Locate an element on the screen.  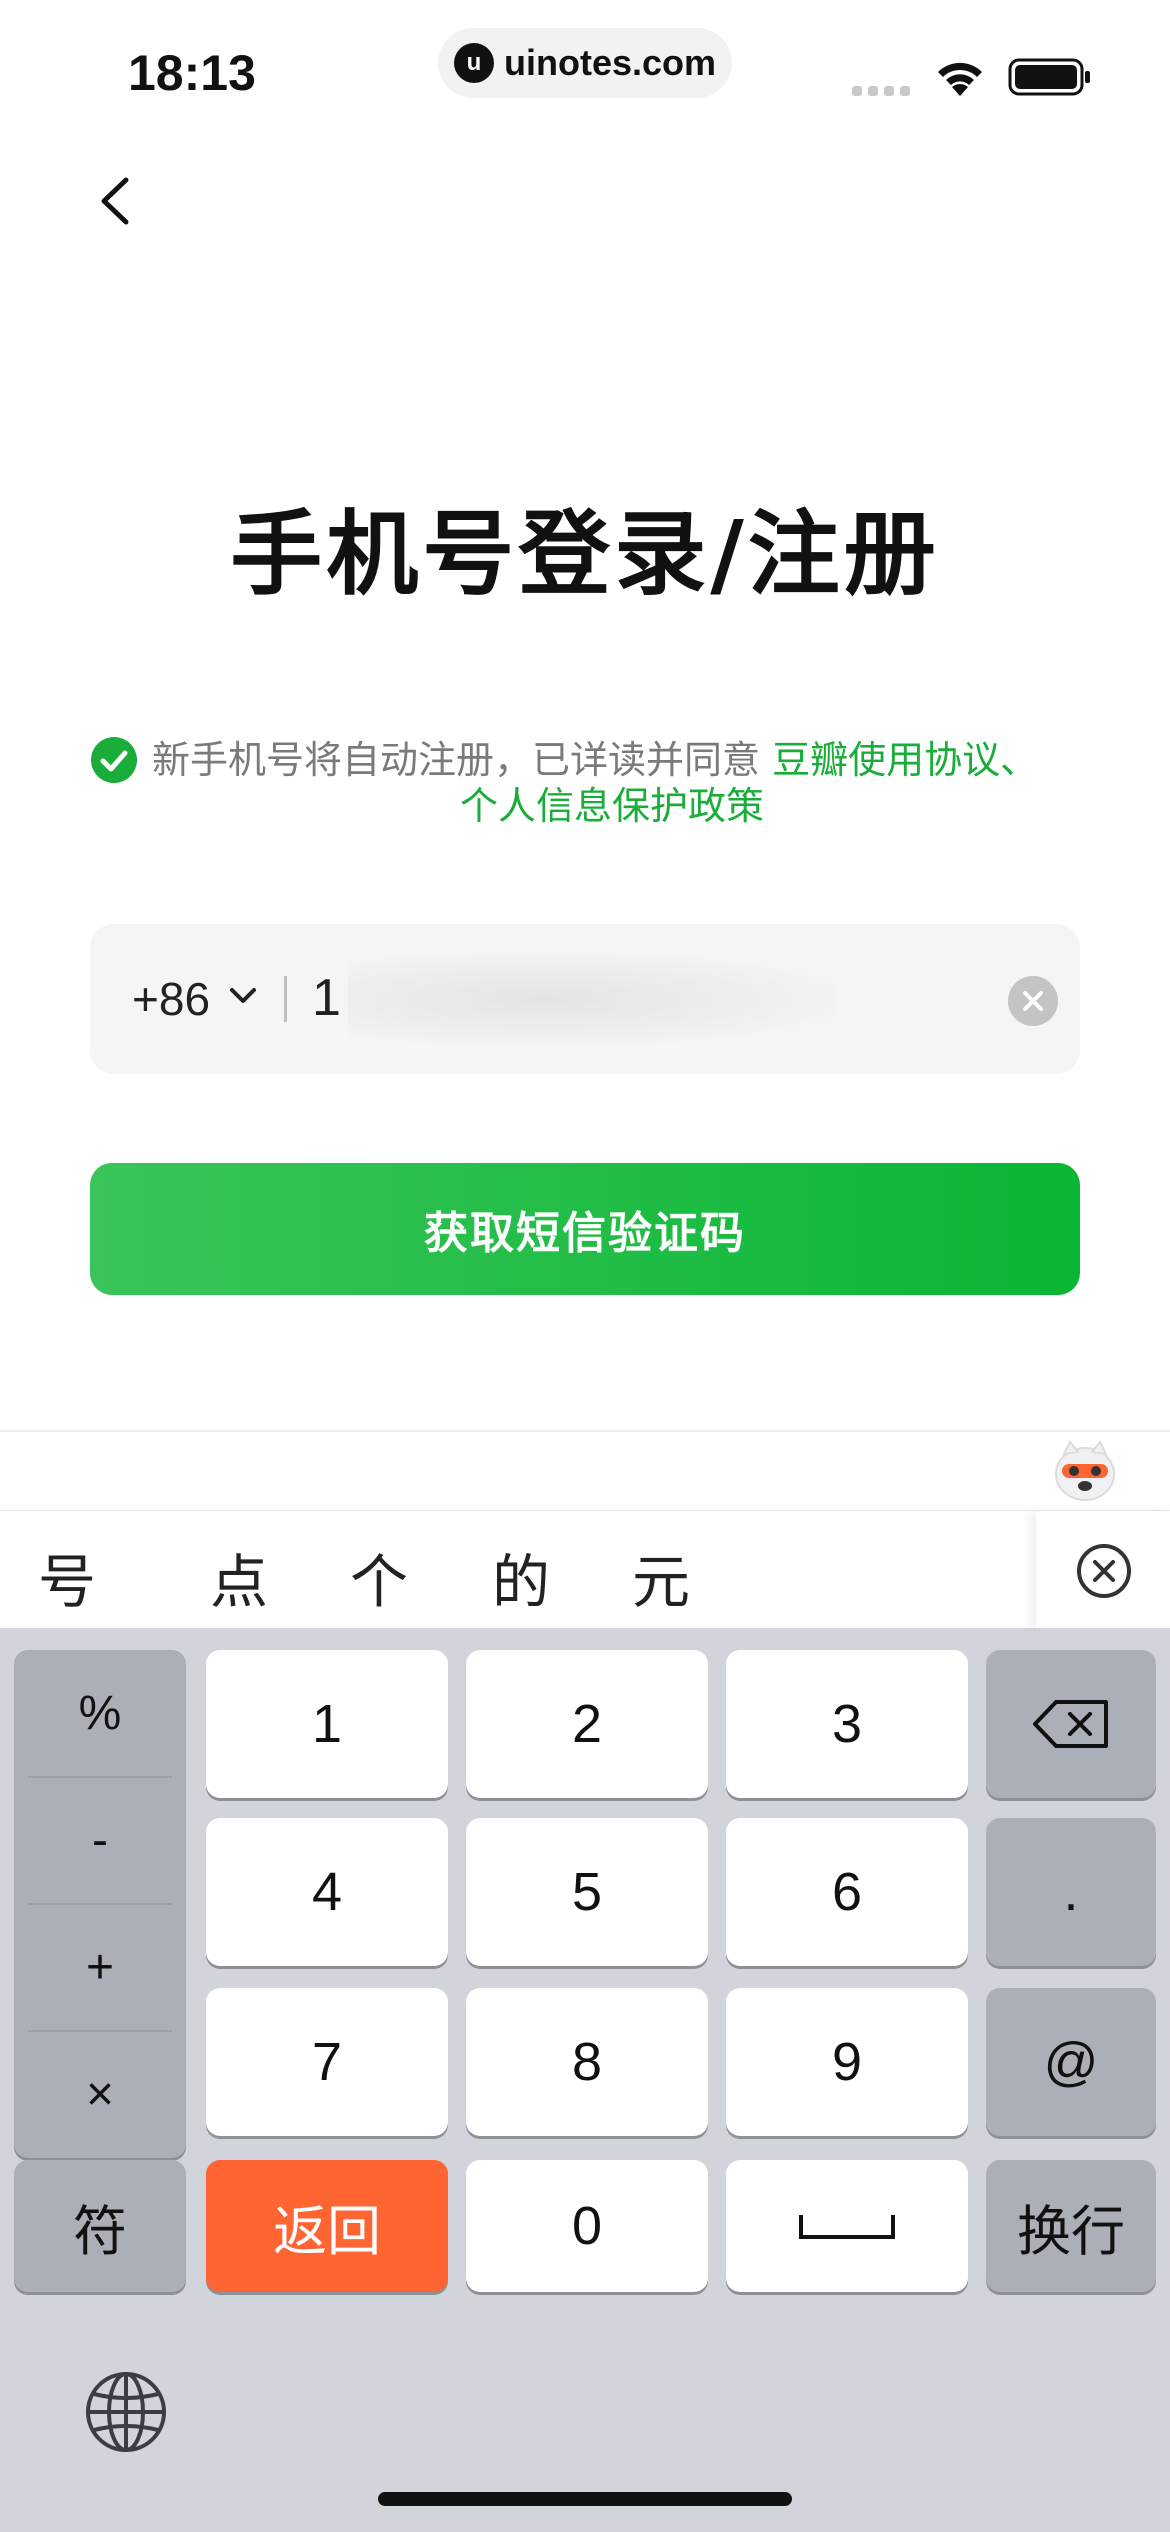
symbol-key-percent: % is located at coordinates (100, 1713).